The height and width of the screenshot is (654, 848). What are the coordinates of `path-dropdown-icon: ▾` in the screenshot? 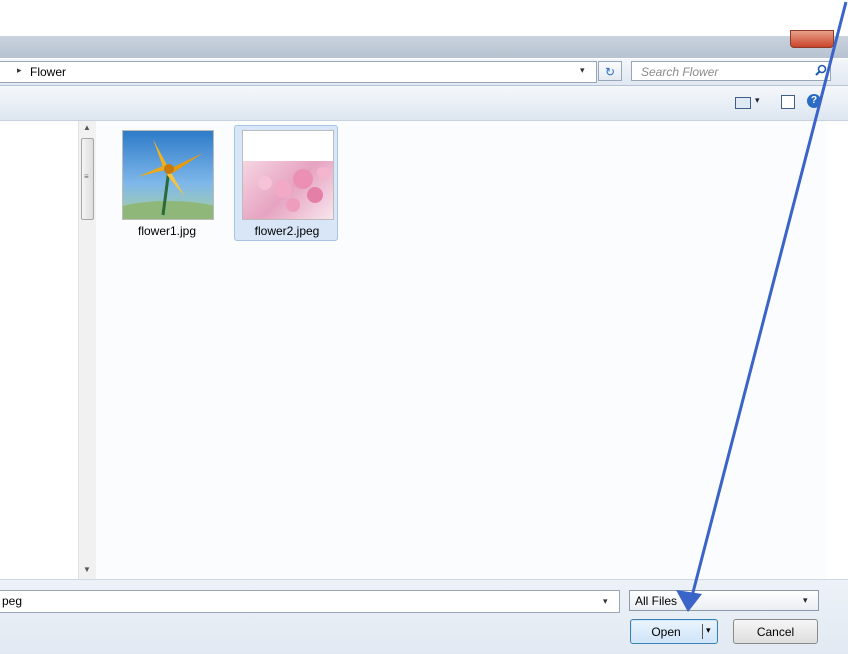 It's located at (582, 70).